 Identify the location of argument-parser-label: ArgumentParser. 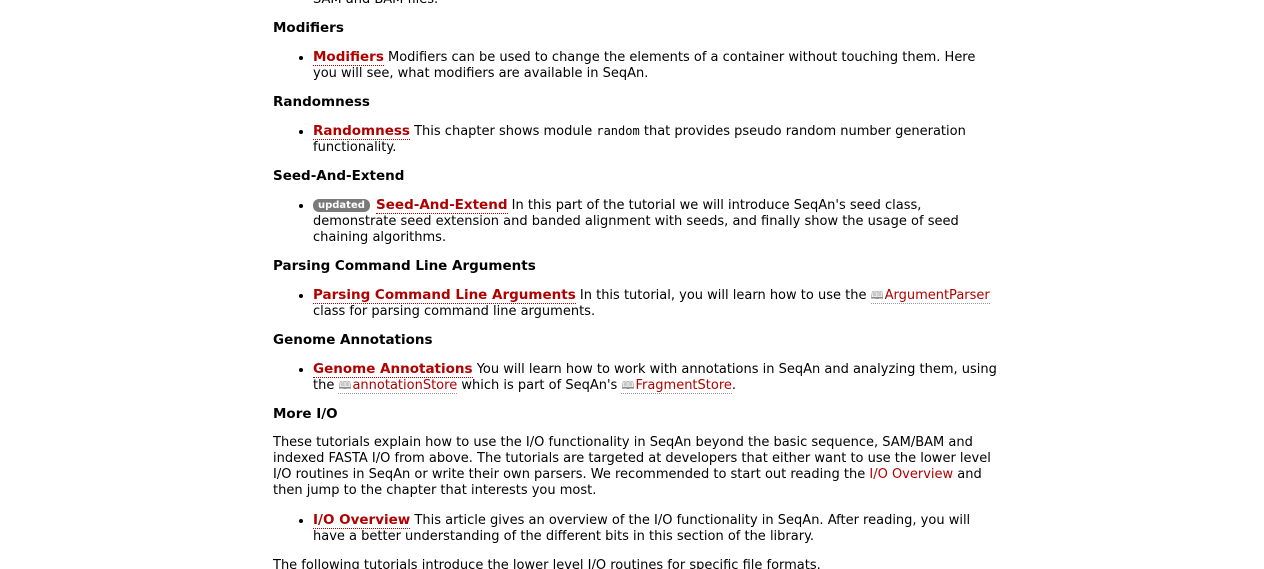
(937, 295).